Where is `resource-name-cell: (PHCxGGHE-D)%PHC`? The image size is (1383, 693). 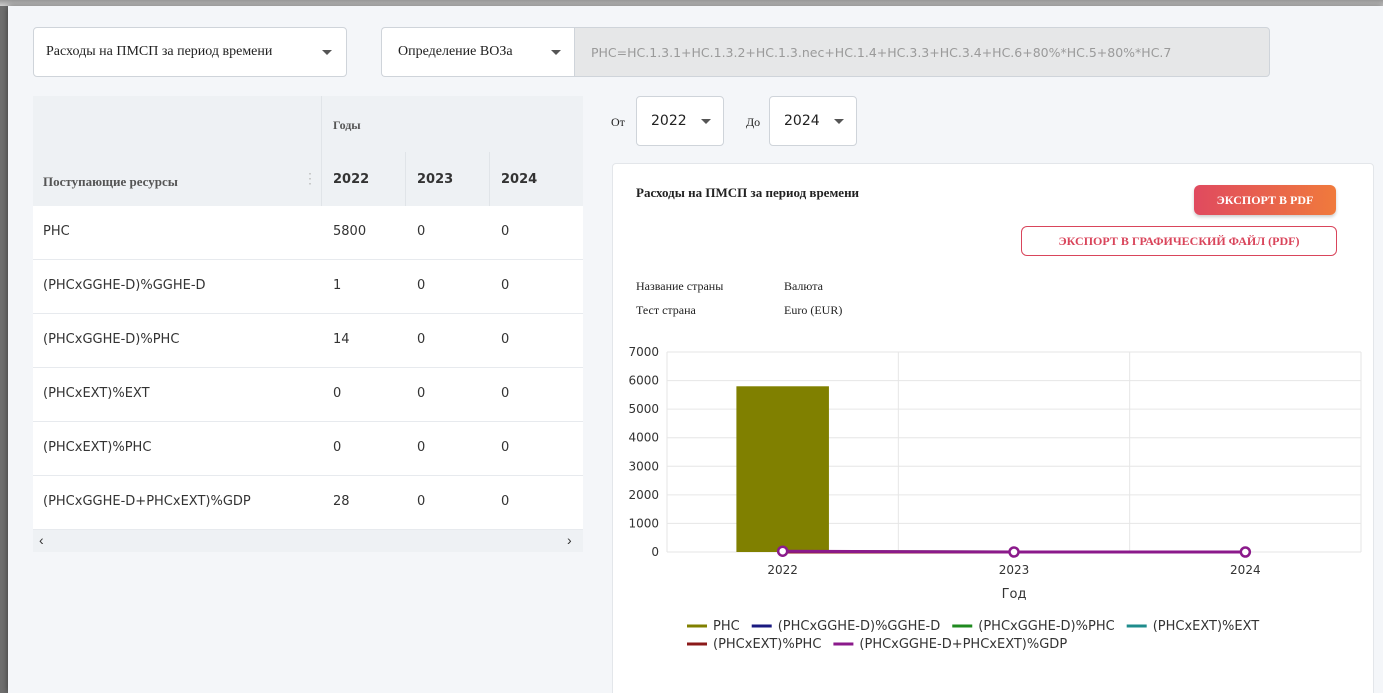
resource-name-cell: (PHCxGGHE-D)%PHC is located at coordinates (111, 339).